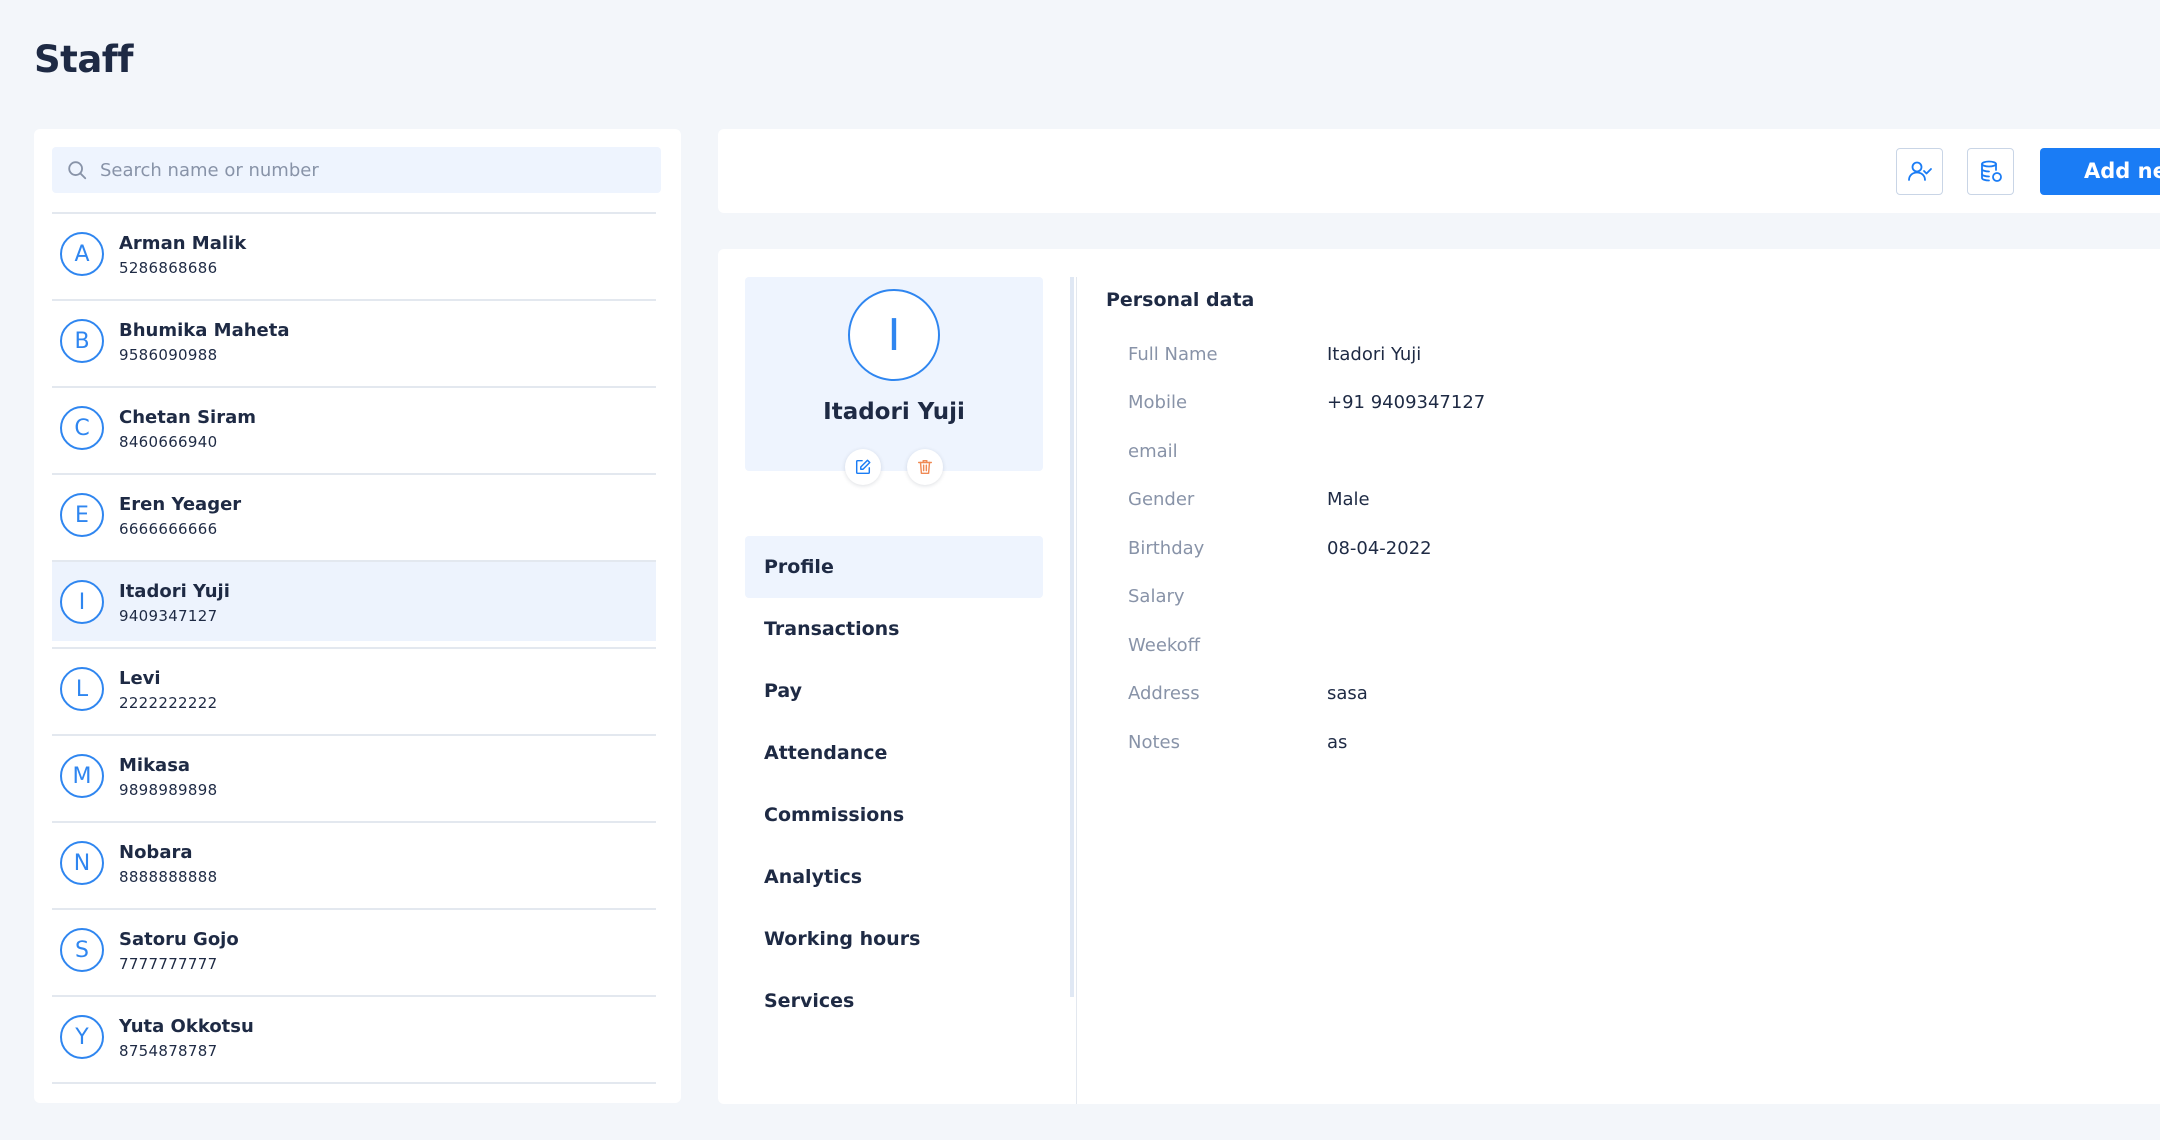 This screenshot has height=1140, width=2160. Describe the element at coordinates (82, 1037) in the screenshot. I see `avatar: Y` at that location.